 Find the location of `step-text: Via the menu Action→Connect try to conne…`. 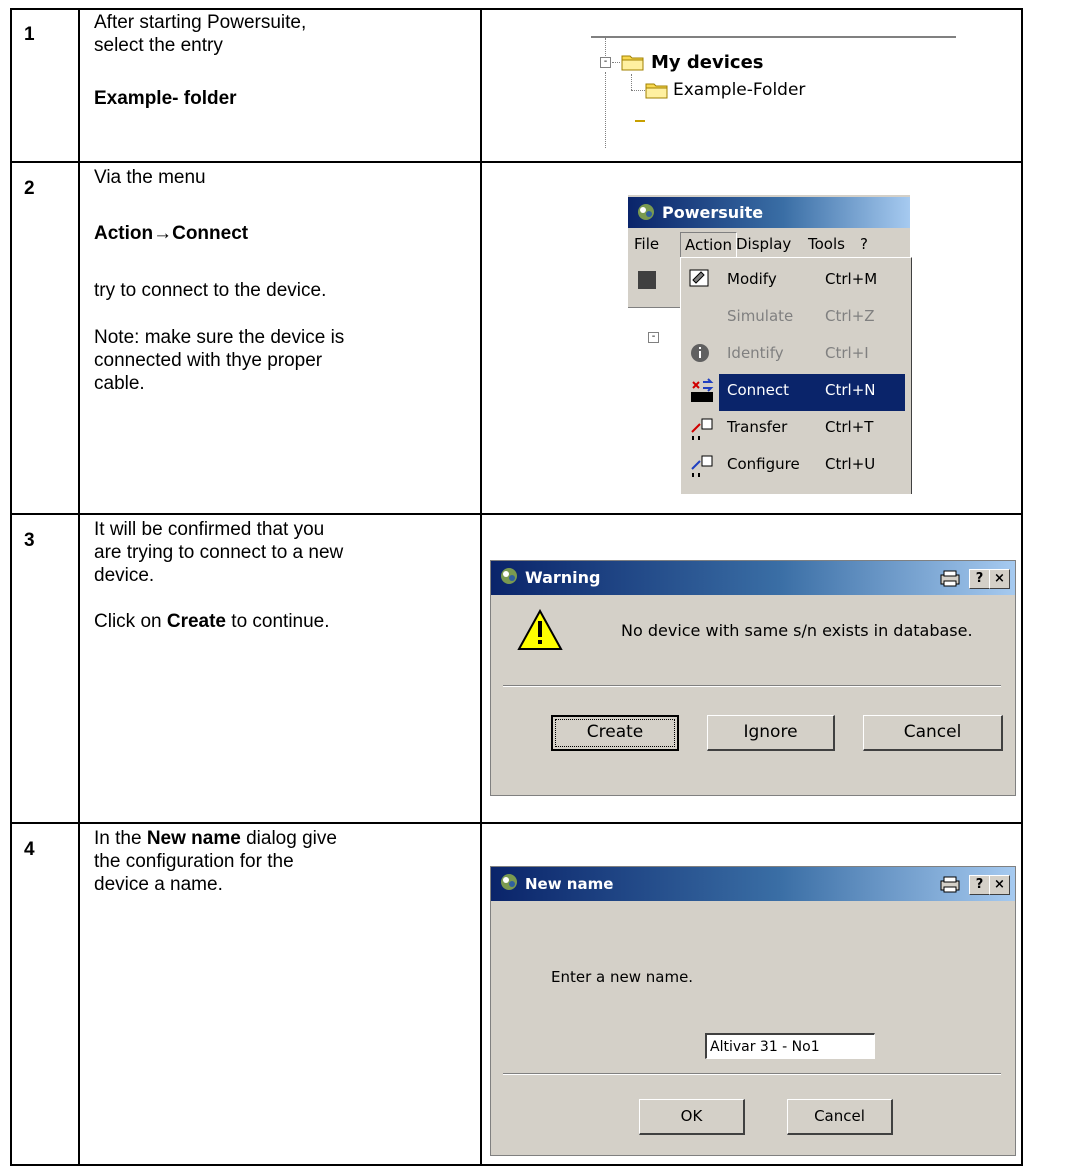

step-text: Via the menu Action→Connect try to conne… is located at coordinates (284, 280).